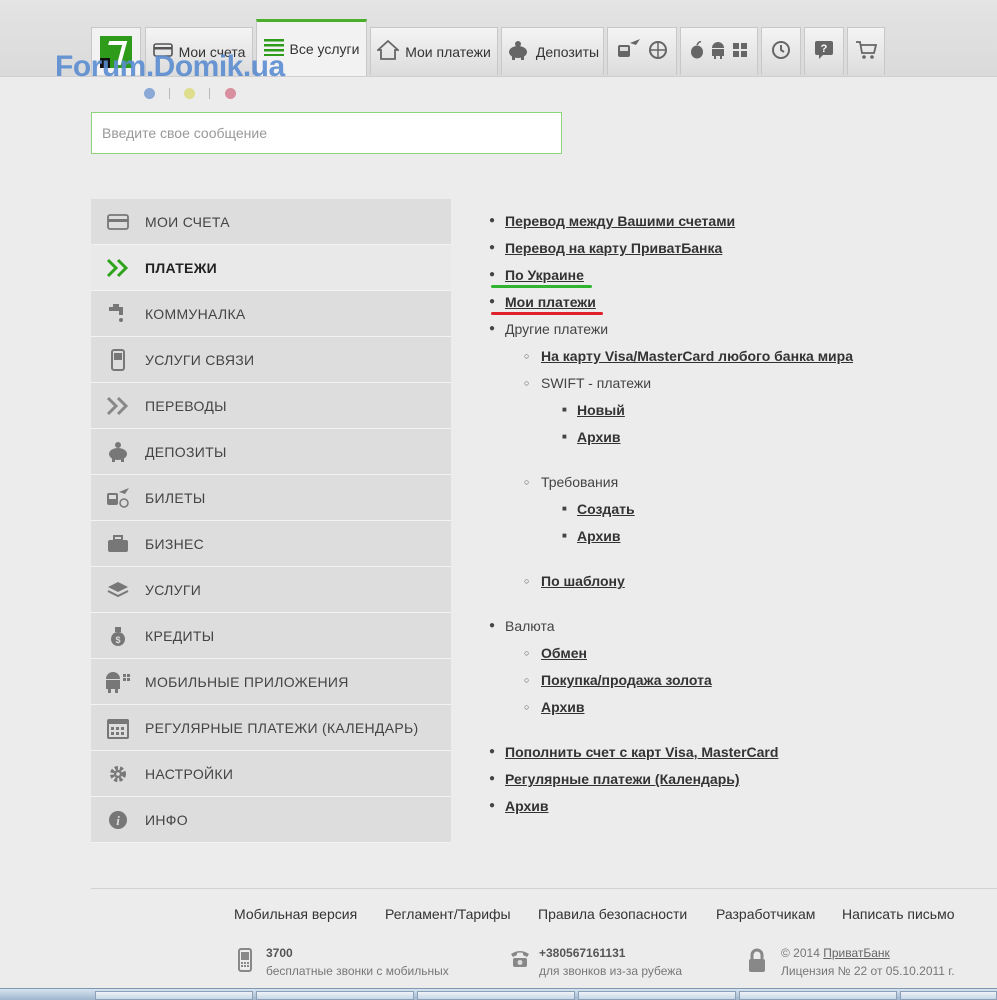  What do you see at coordinates (541, 286) in the screenshot?
I see `green-highlight-underline` at bounding box center [541, 286].